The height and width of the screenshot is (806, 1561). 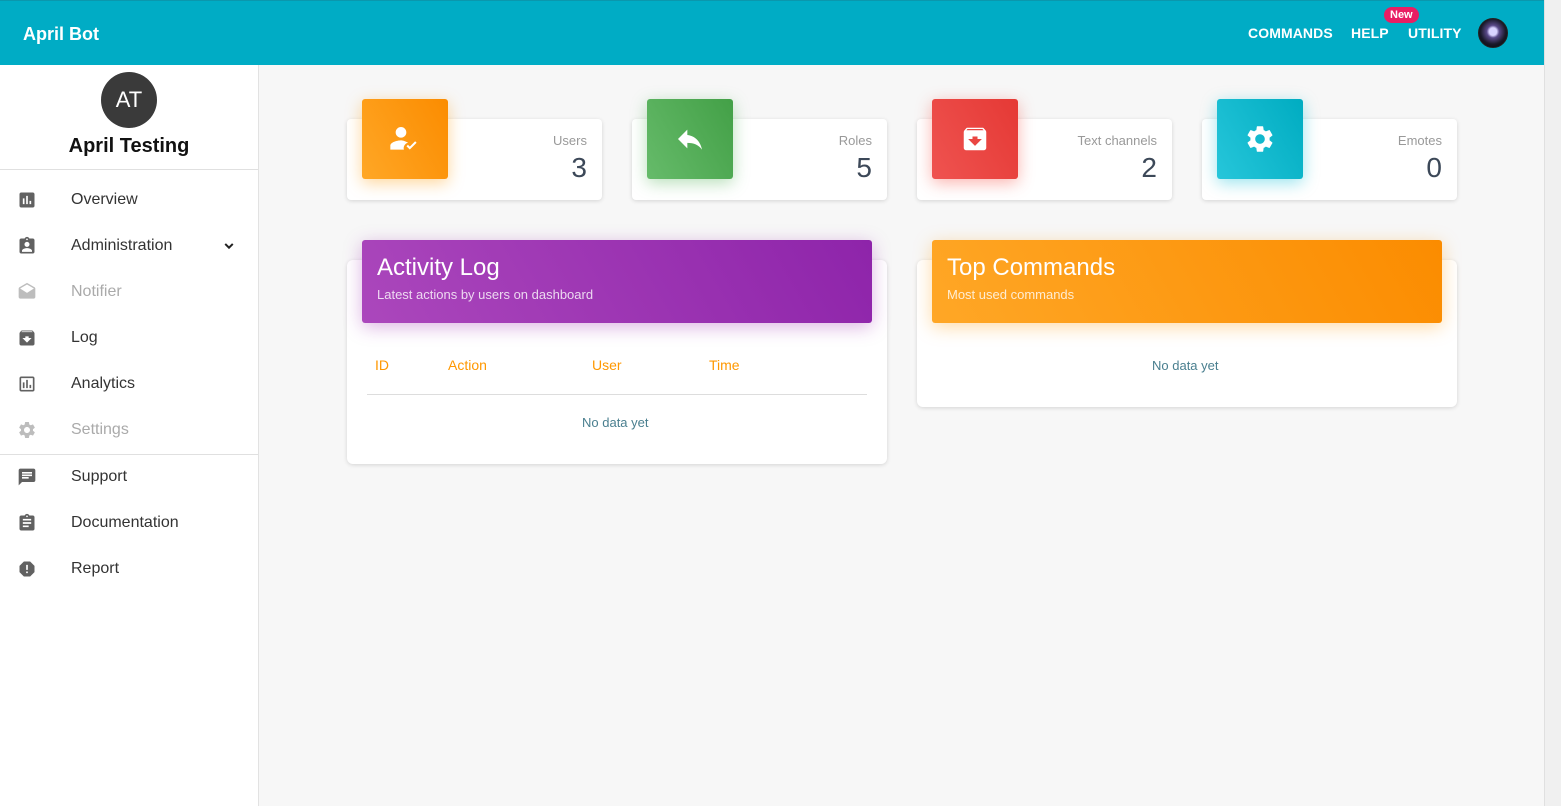 I want to click on sidebar-item-label: Report, so click(x=95, y=568).